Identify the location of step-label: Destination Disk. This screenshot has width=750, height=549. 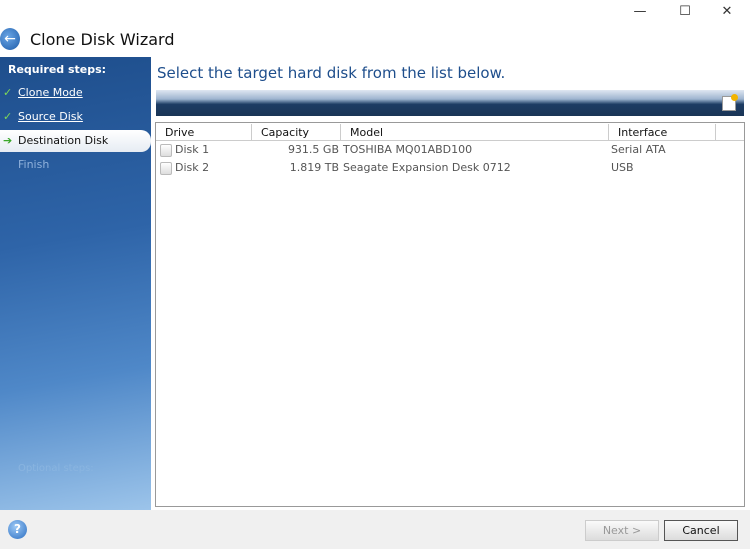
(63, 140).